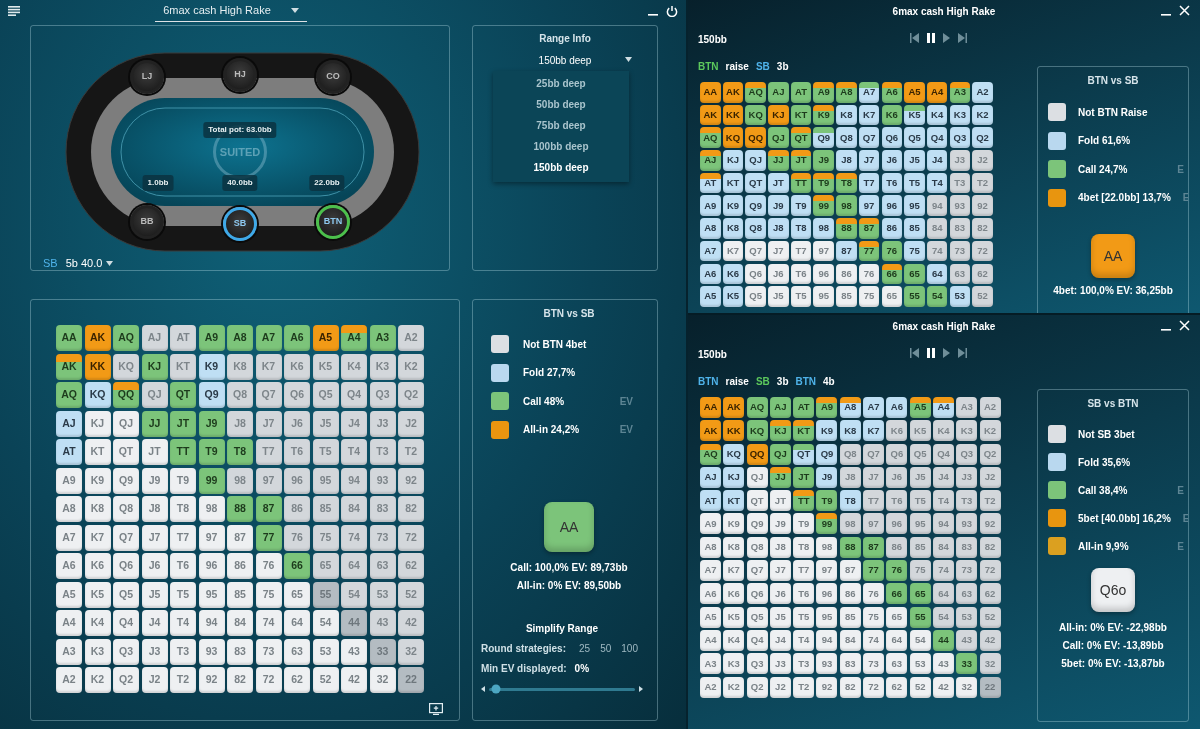 The width and height of the screenshot is (1200, 729). What do you see at coordinates (801, 183) in the screenshot?
I see `hand-cell: TT` at bounding box center [801, 183].